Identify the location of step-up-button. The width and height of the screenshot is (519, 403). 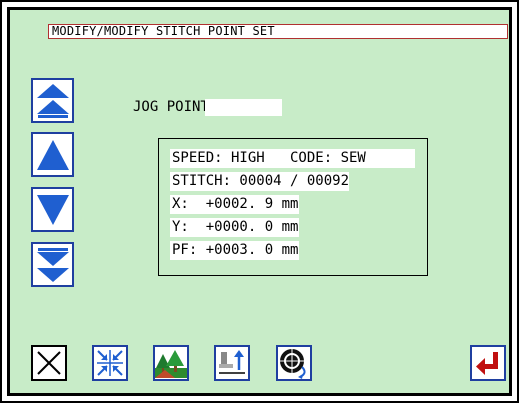
(52, 154).